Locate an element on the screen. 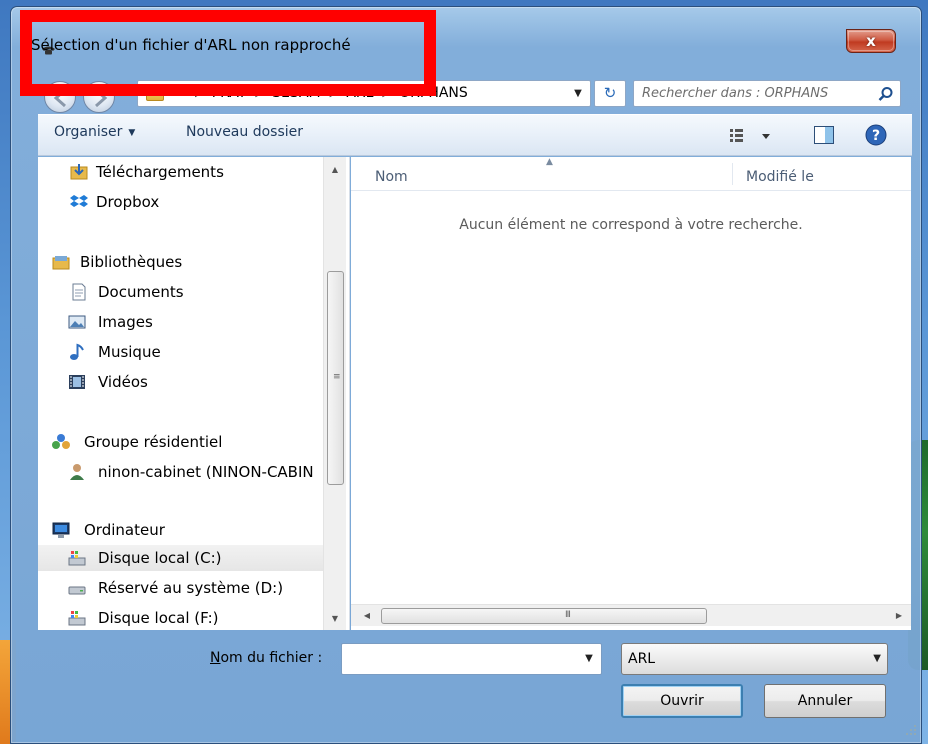 The width and height of the screenshot is (928, 744). cancel-button: Annuler is located at coordinates (825, 701).